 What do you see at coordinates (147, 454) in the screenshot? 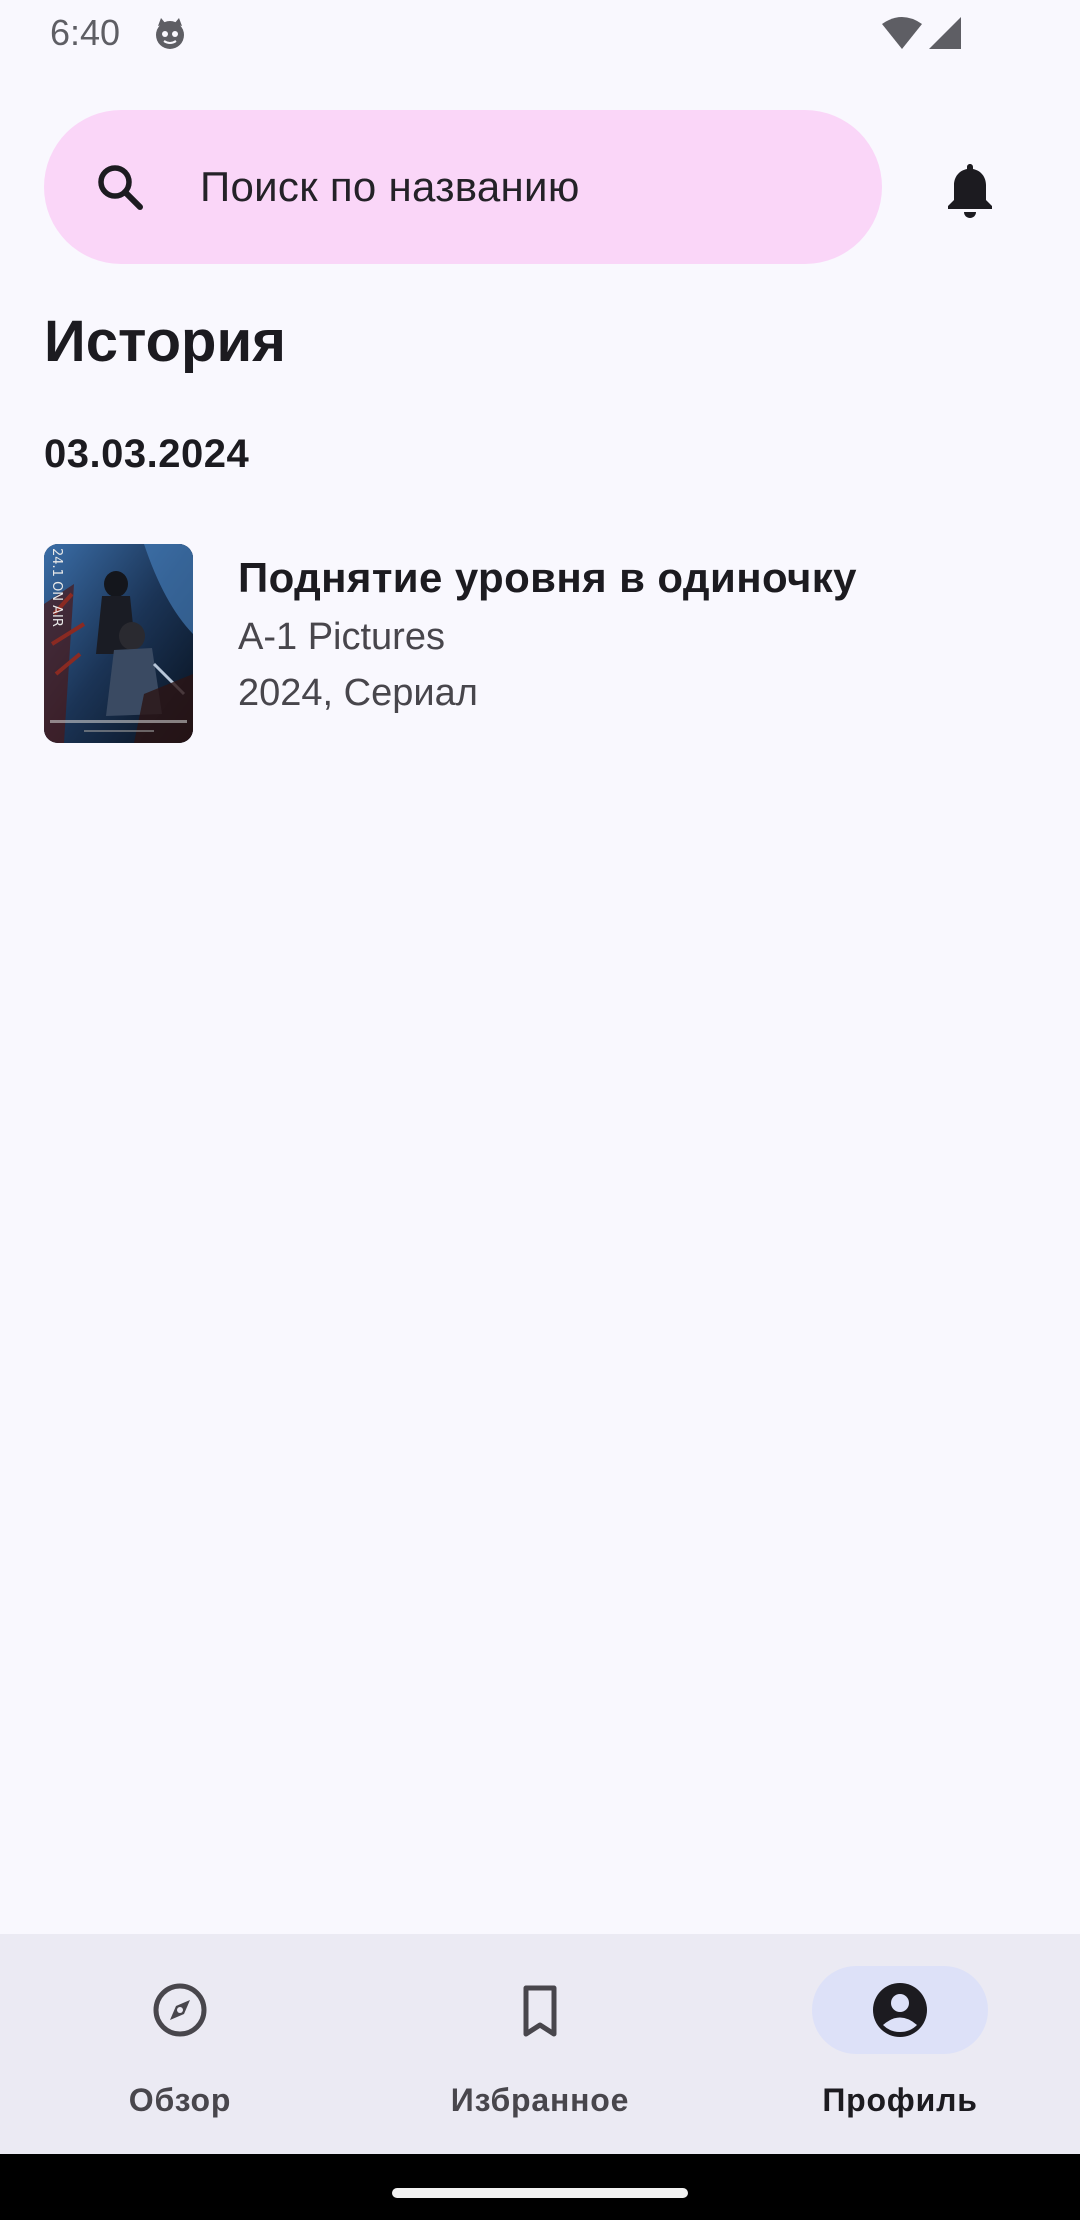
I see `history-date-header: 03.03.2024` at bounding box center [147, 454].